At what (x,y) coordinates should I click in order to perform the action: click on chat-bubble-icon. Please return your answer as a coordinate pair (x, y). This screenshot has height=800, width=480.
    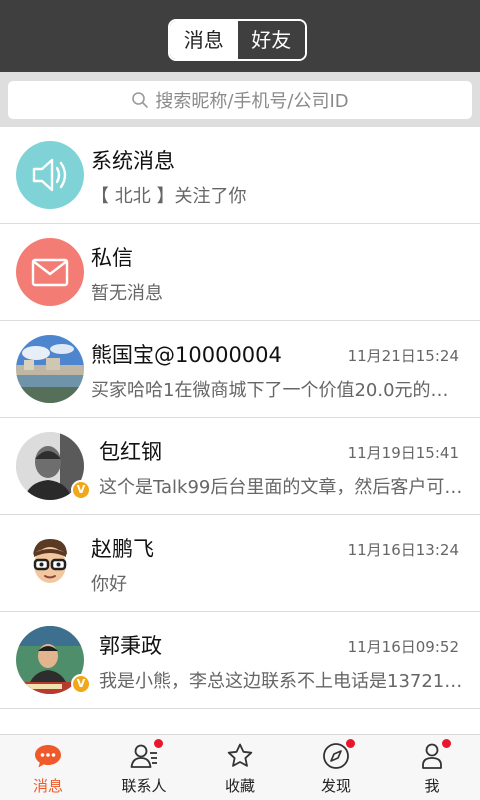
    Looking at the image, I should click on (48, 756).